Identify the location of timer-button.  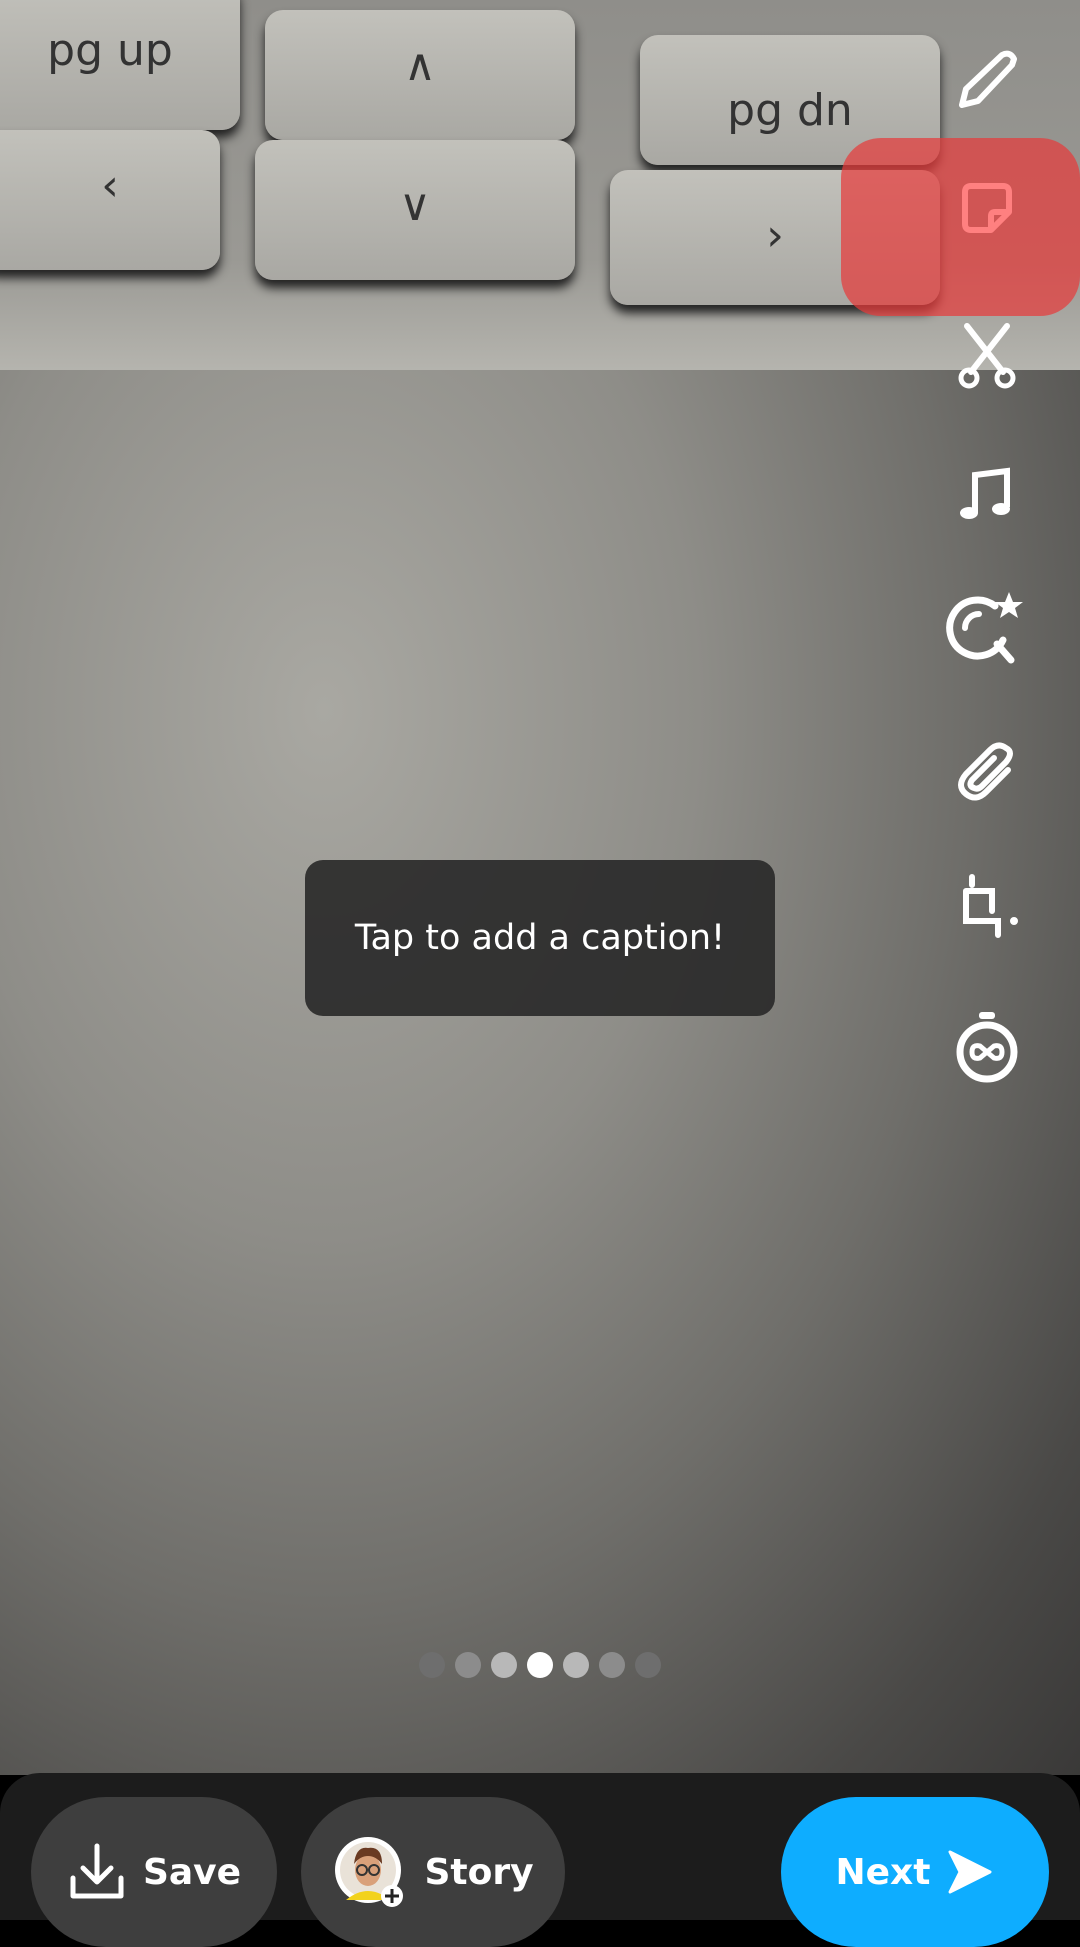
(987, 1047).